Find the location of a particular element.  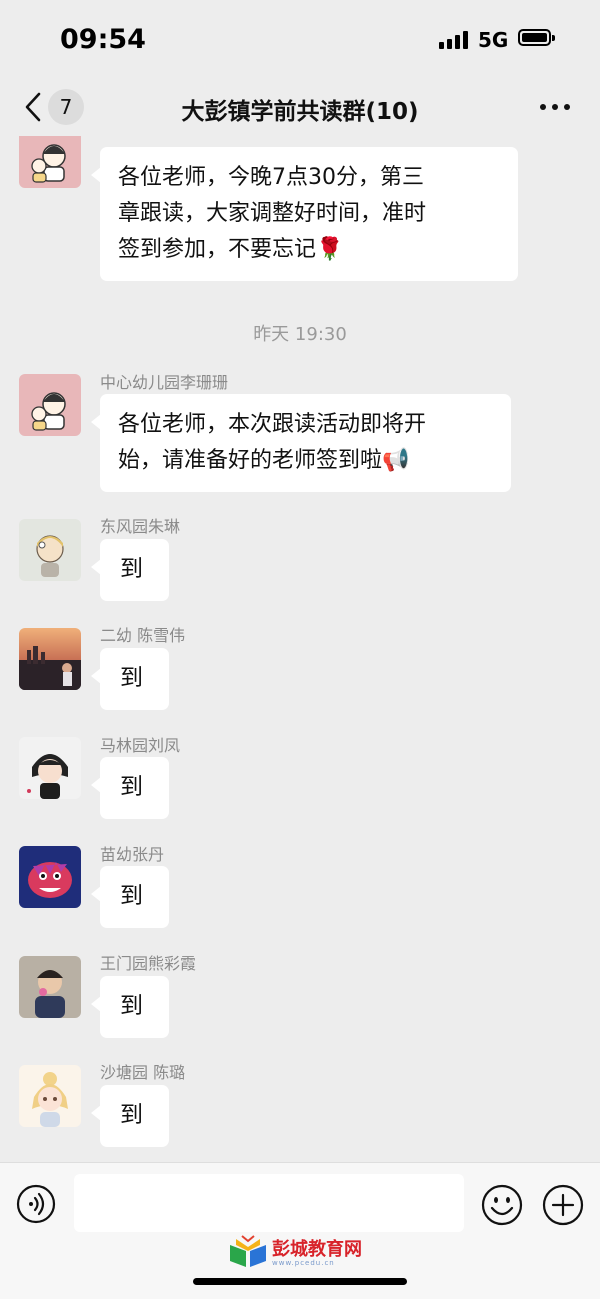

chat-title: 大彭镇学前共读群(10) is located at coordinates (300, 112).